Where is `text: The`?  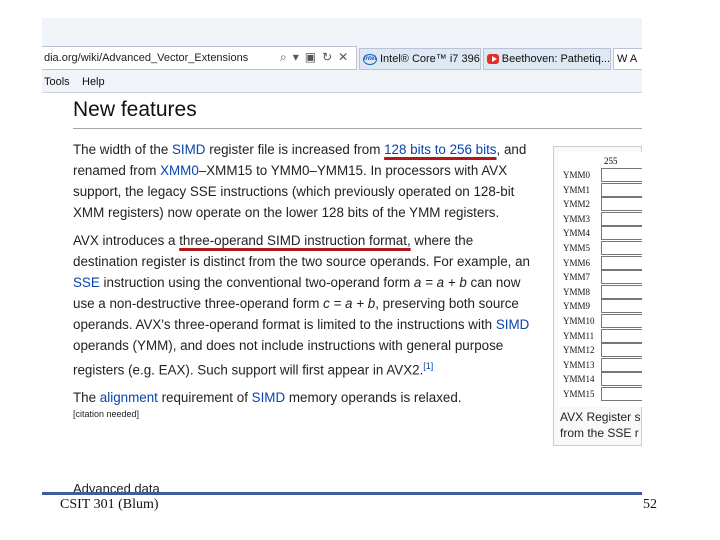 text: The is located at coordinates (86, 398).